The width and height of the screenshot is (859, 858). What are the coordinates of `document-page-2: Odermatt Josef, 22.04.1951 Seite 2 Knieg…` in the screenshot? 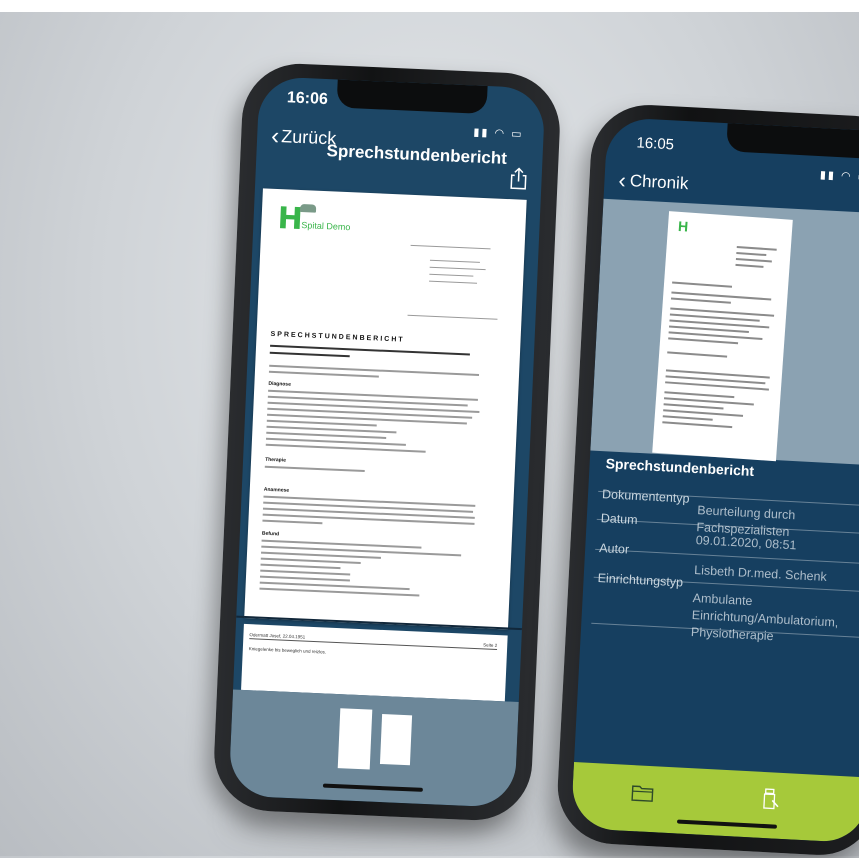 It's located at (374, 662).